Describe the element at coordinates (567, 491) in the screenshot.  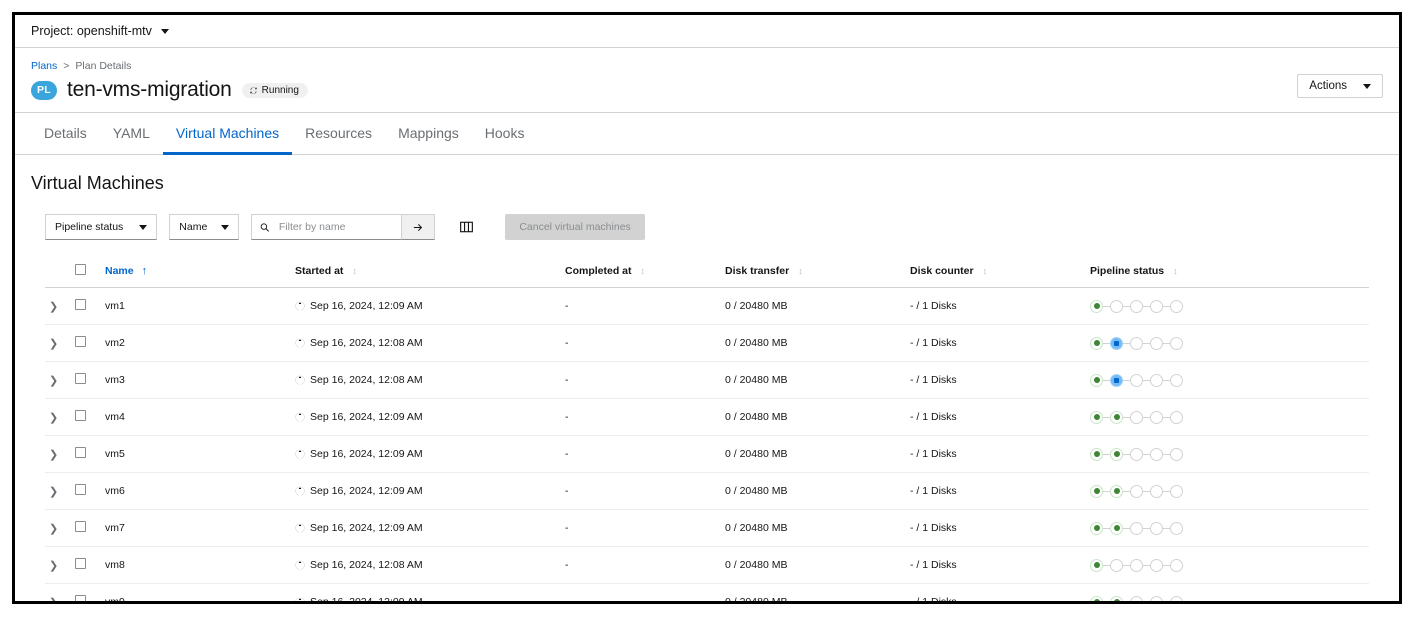
I see `completed-at-value: -` at that location.